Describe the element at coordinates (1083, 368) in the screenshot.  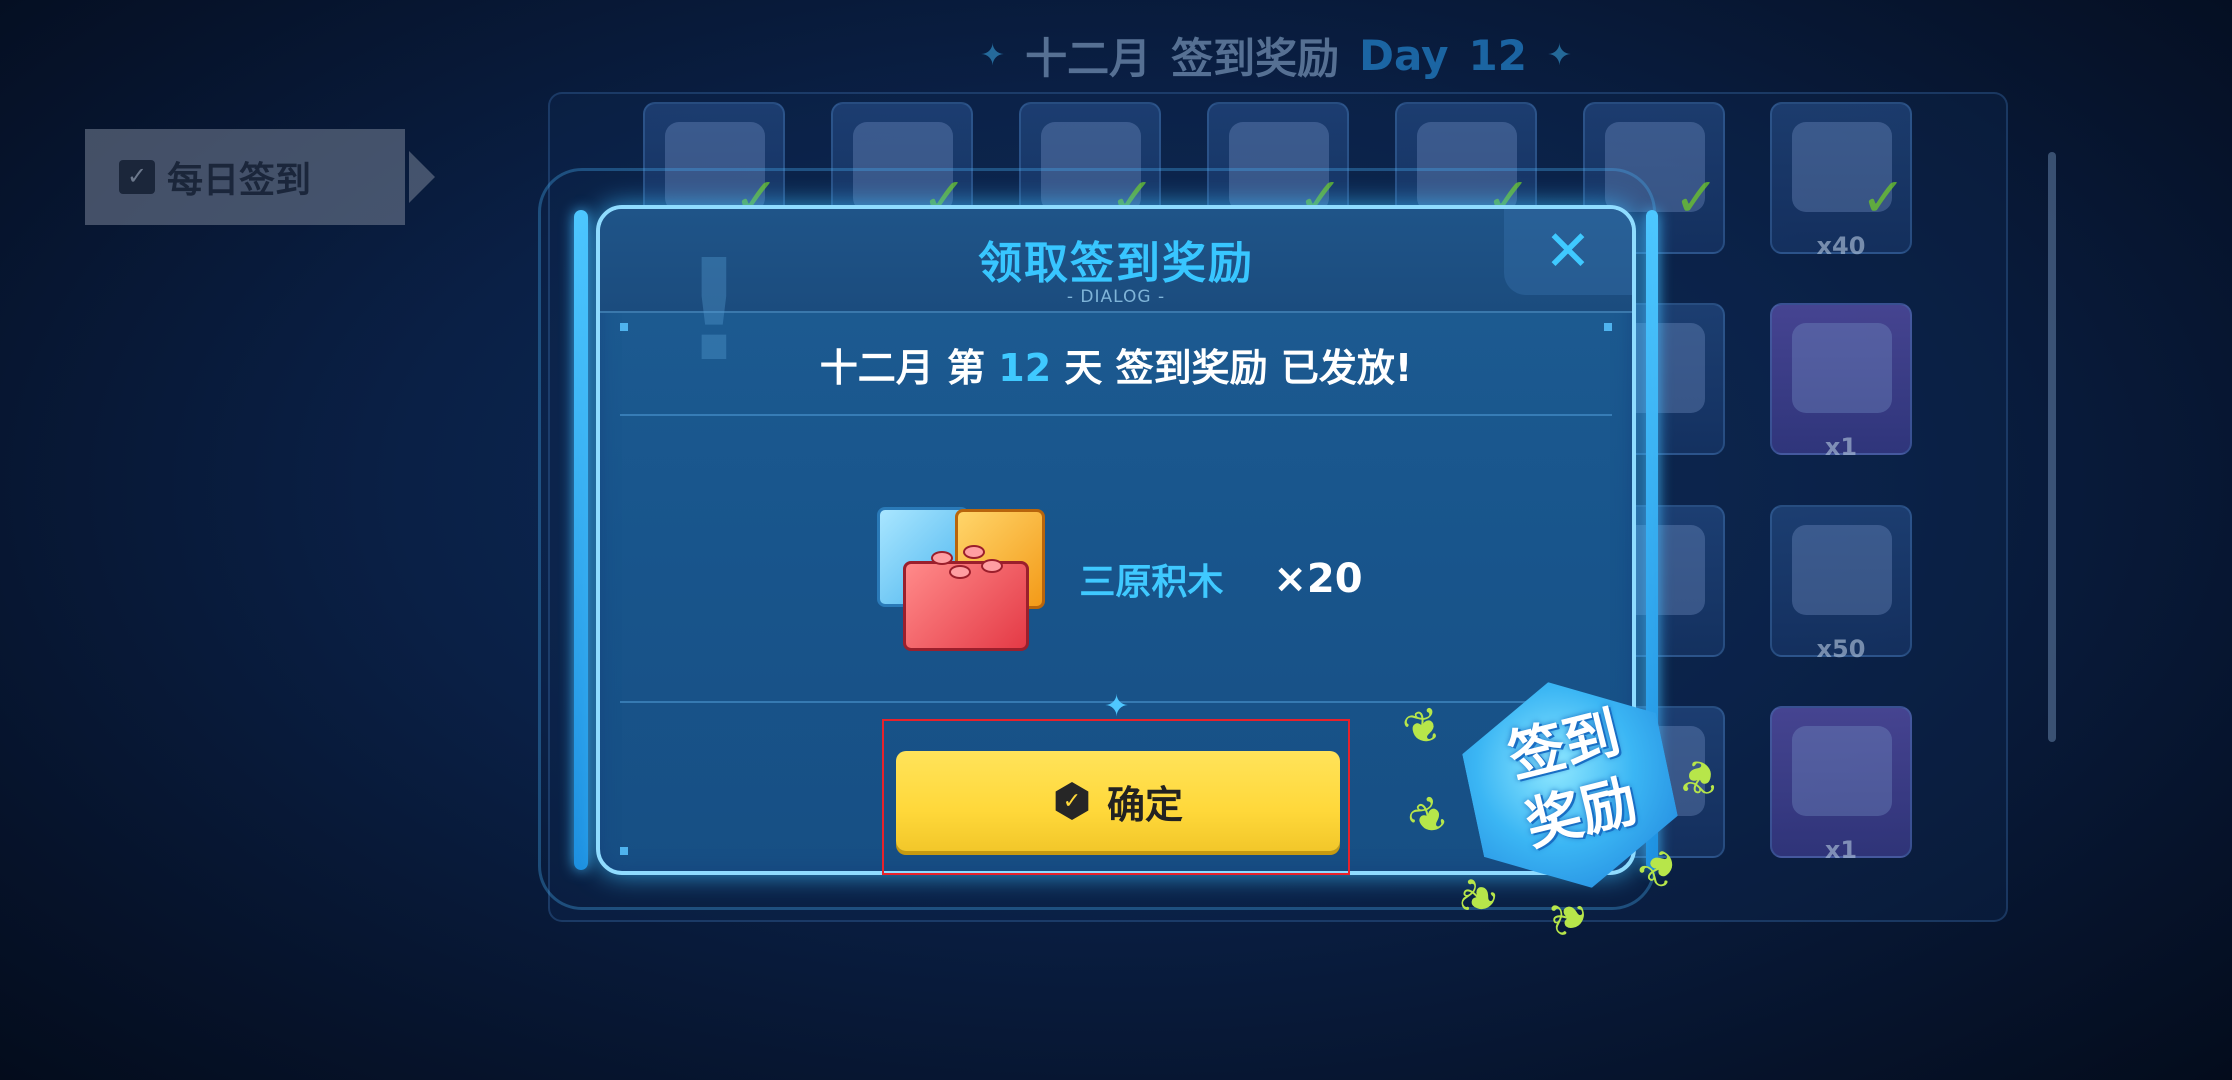
I see `message-tian: 天` at that location.